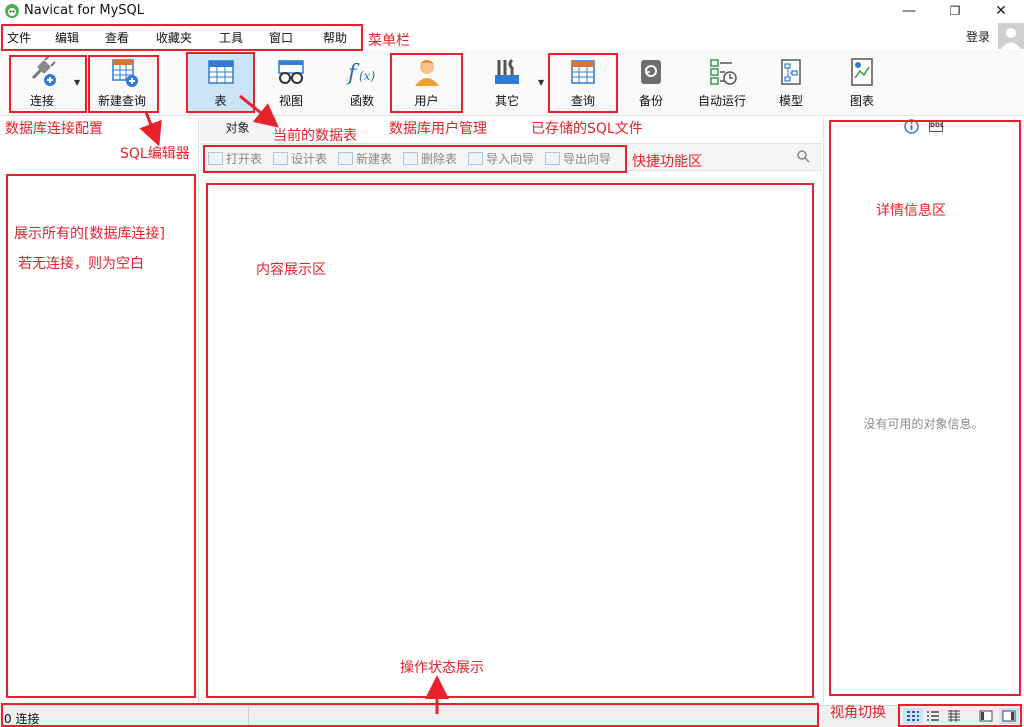  Describe the element at coordinates (438, 129) in the screenshot. I see `annotation-user-management: 数据库用户管理` at that location.